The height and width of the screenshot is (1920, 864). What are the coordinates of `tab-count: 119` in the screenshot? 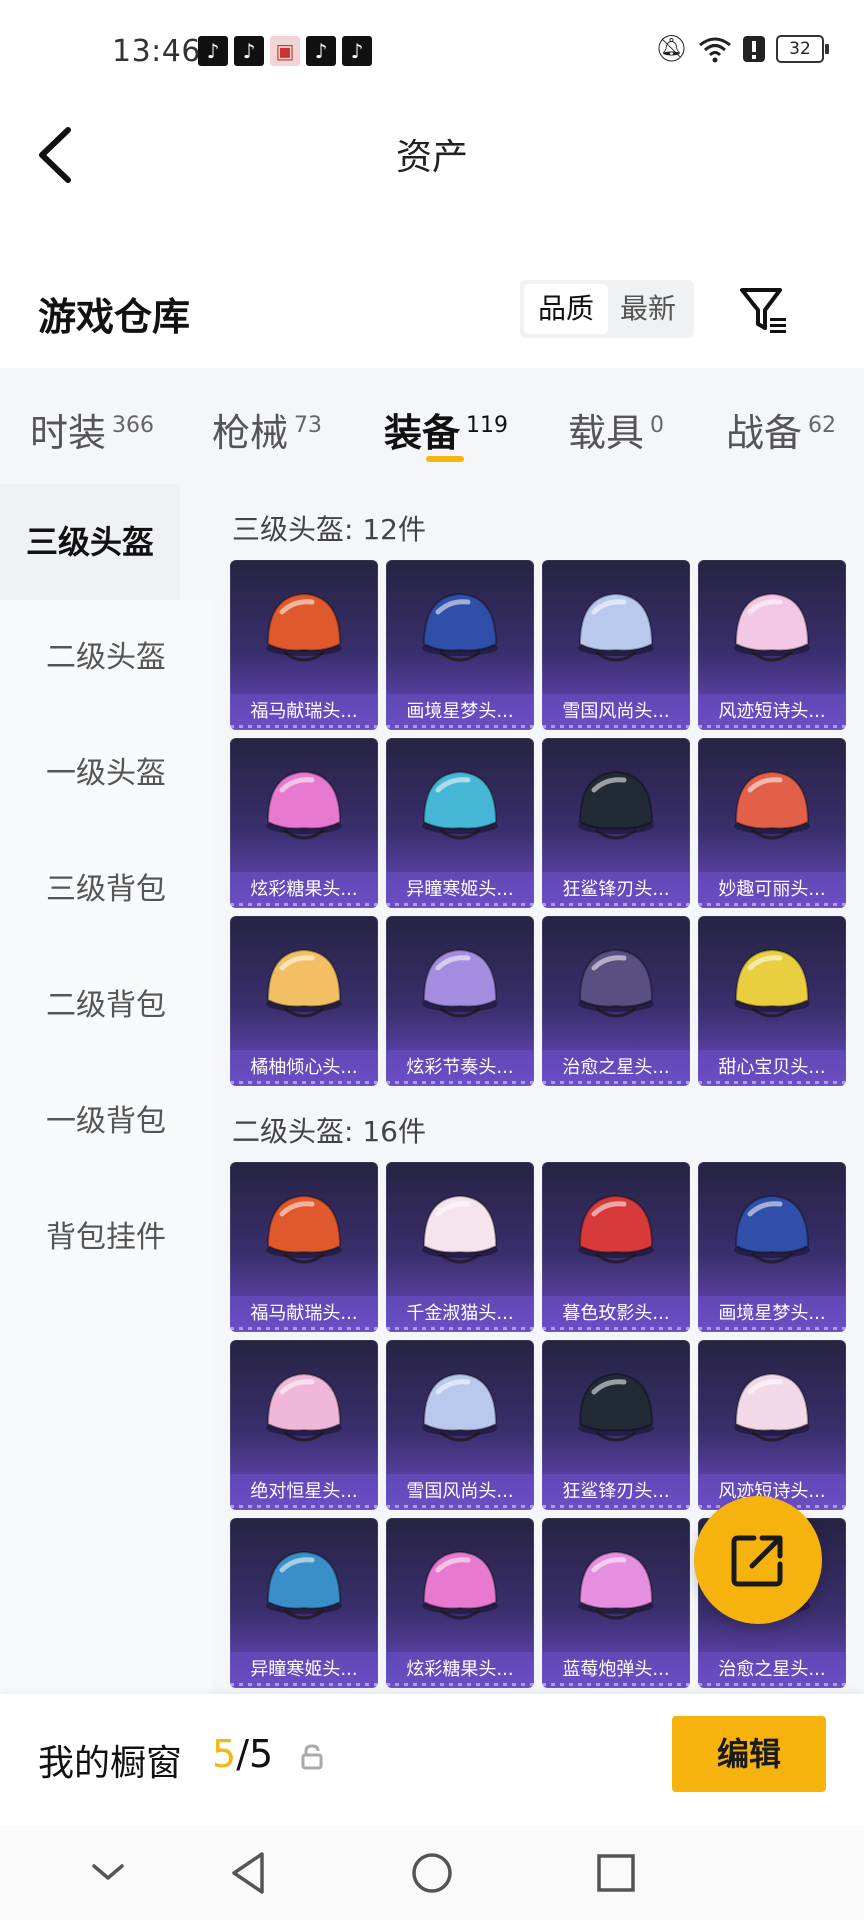 It's located at (487, 426).